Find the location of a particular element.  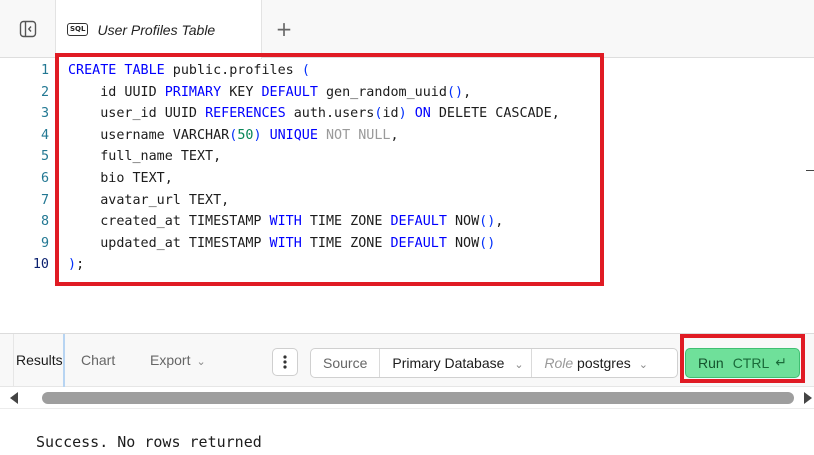

tab-bar: SQL User Profiles Table + is located at coordinates (407, 29).